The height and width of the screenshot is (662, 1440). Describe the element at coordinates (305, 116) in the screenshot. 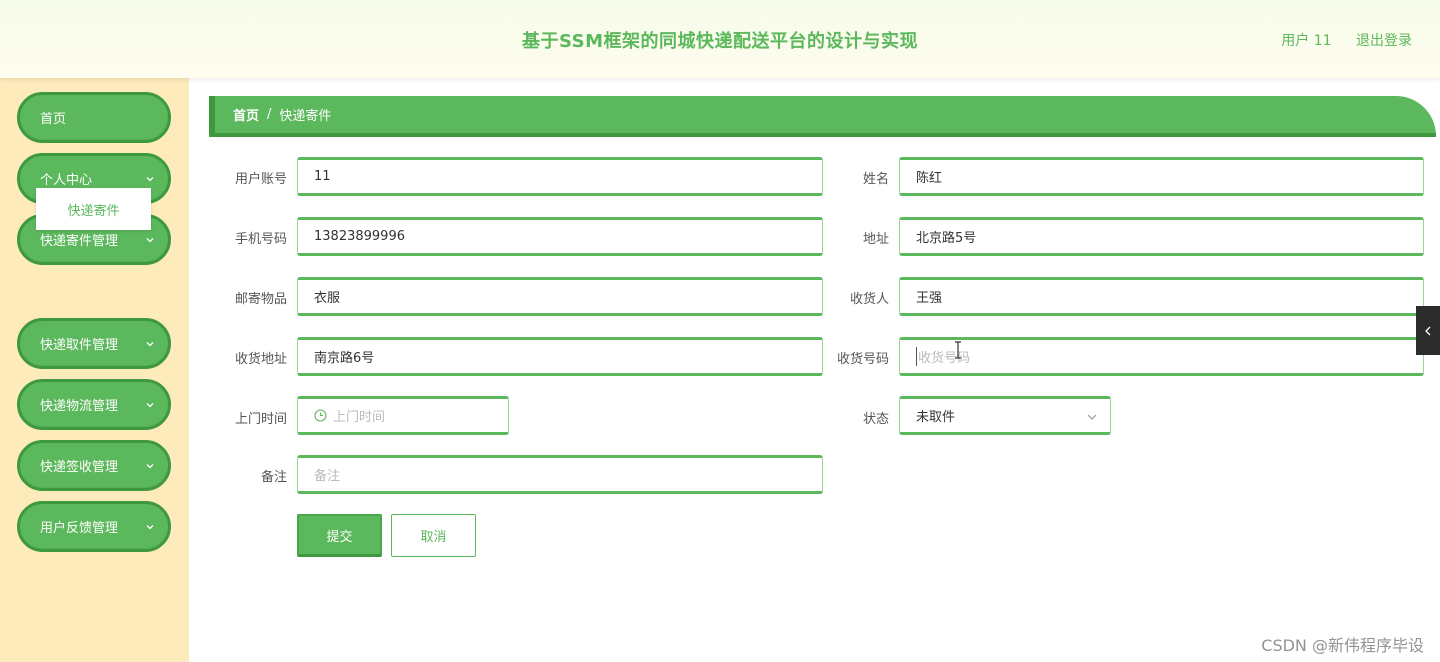

I see `breadcrumb-current: 快递寄件` at that location.